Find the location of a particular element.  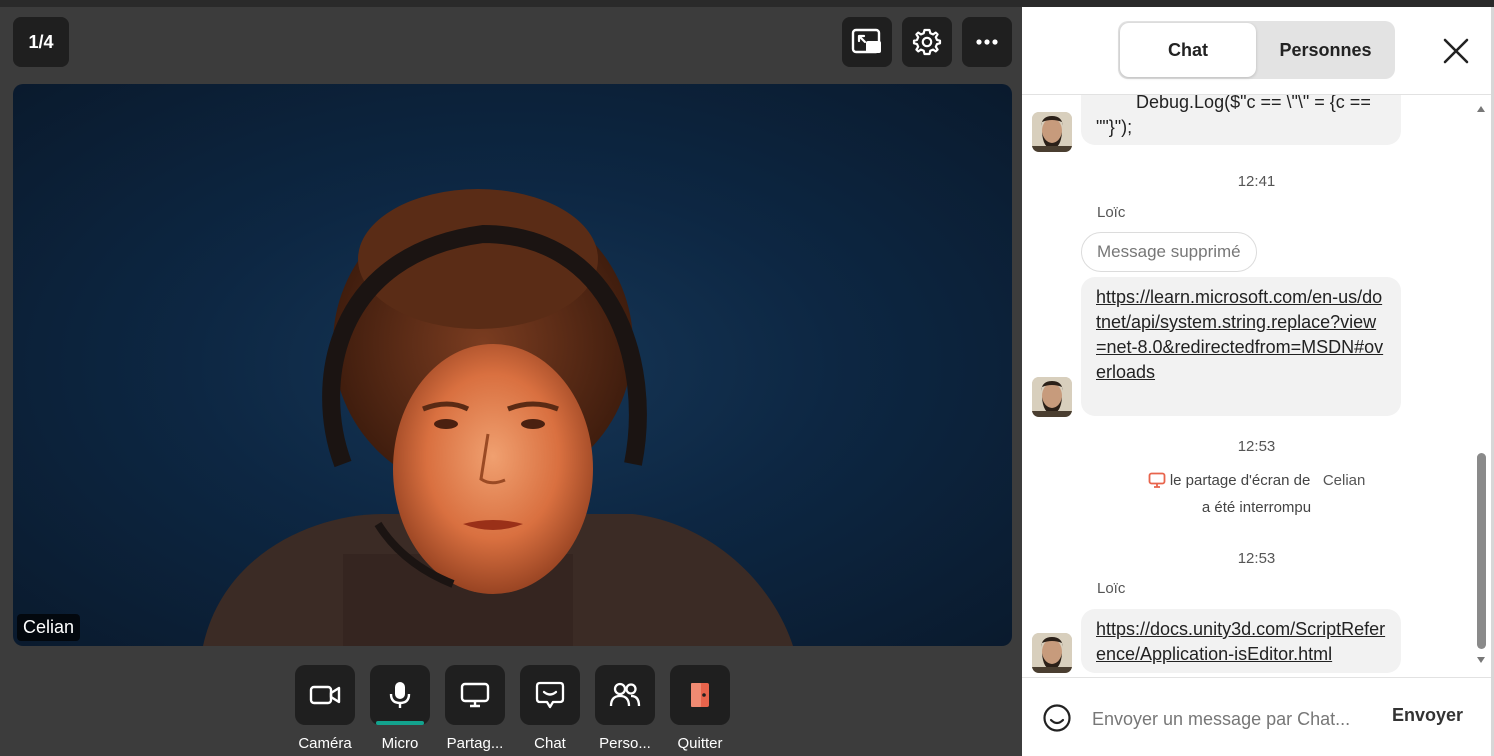

picture-in-picture-icon is located at coordinates (866, 41).